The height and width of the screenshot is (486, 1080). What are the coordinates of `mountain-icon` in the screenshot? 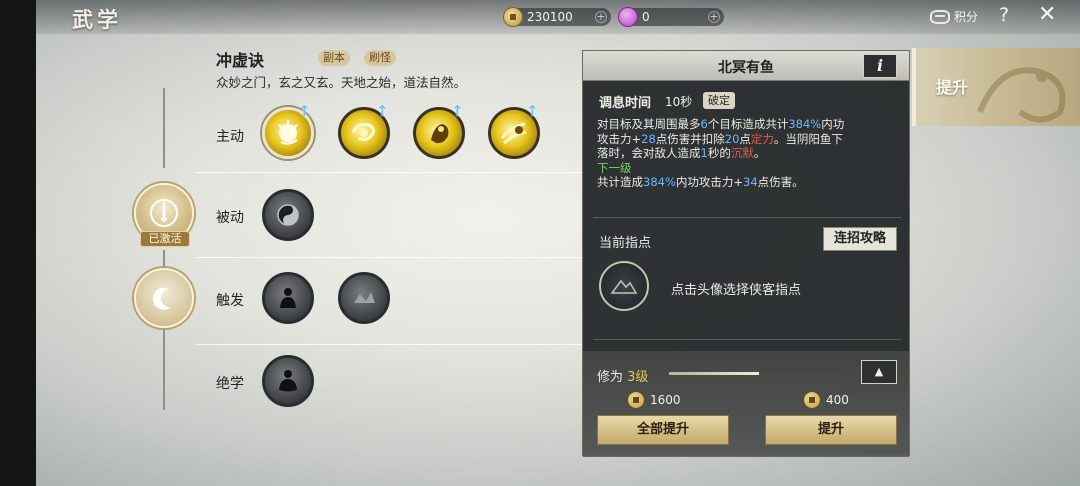 It's located at (624, 286).